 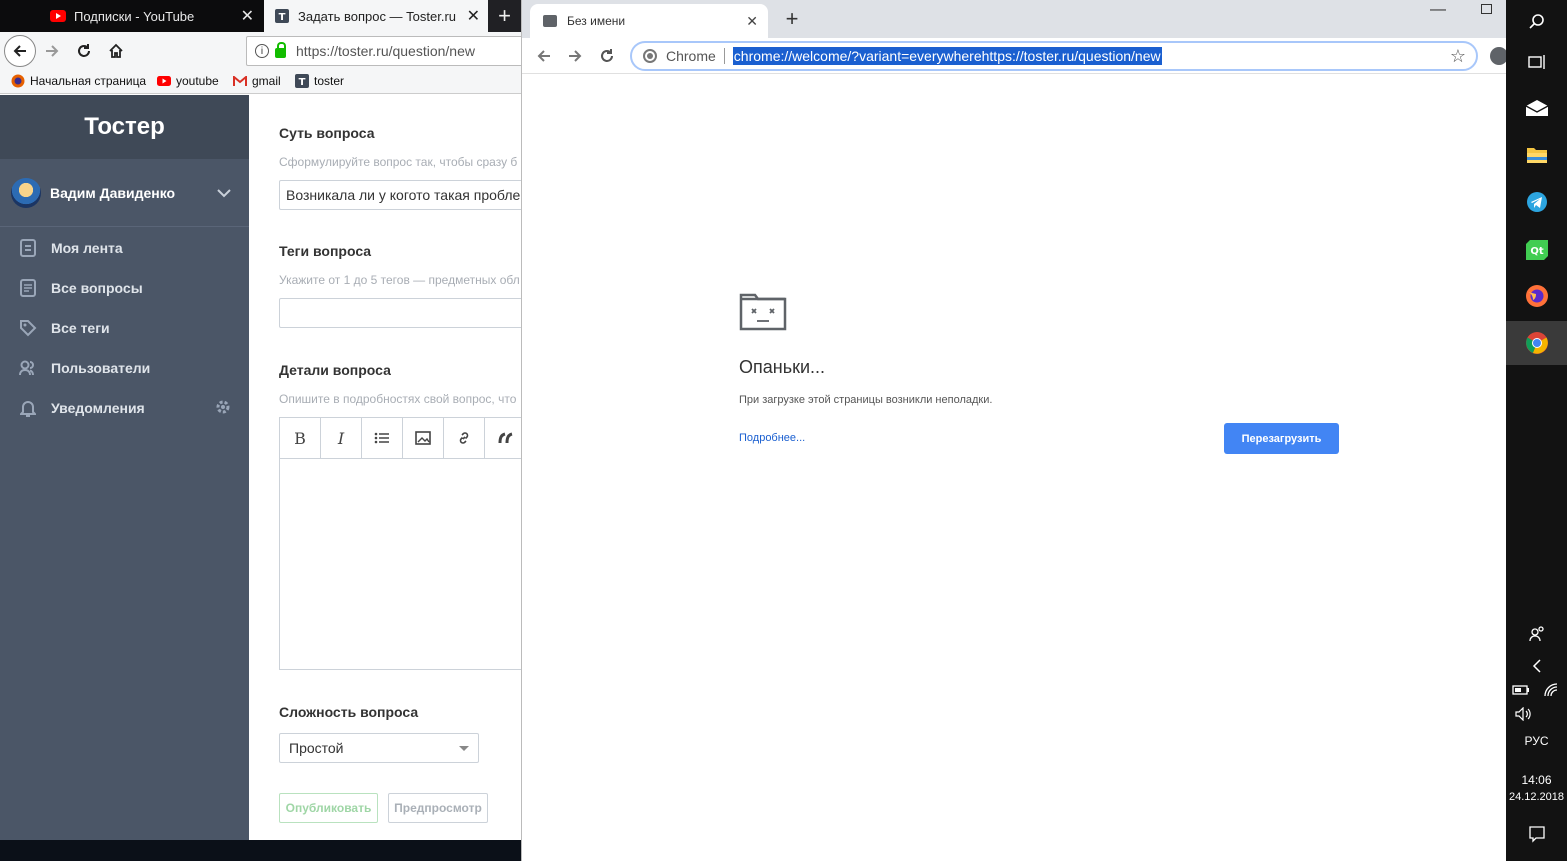 What do you see at coordinates (28, 288) in the screenshot?
I see `questions-icon` at bounding box center [28, 288].